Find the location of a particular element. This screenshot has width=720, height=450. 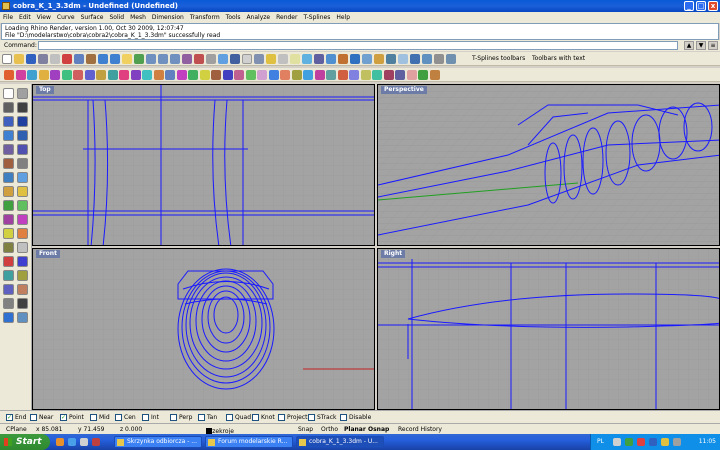

rotate-icon is located at coordinates (8, 275).